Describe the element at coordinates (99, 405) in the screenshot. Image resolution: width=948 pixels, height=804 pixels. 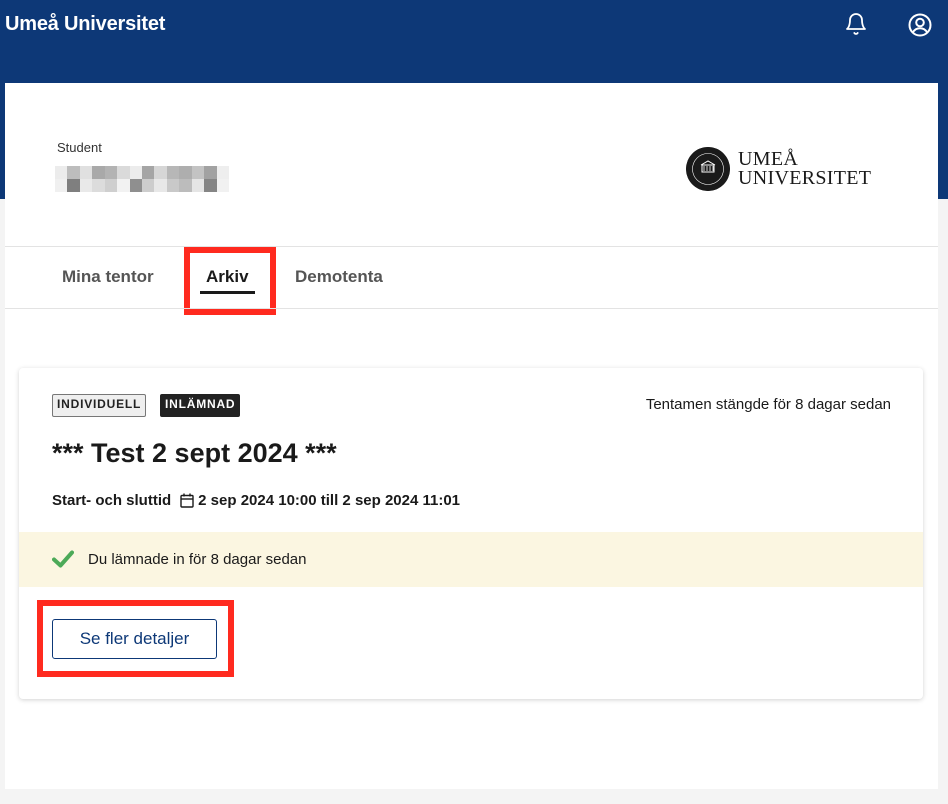
I see `badge-individual: INDIVIDUELL` at that location.